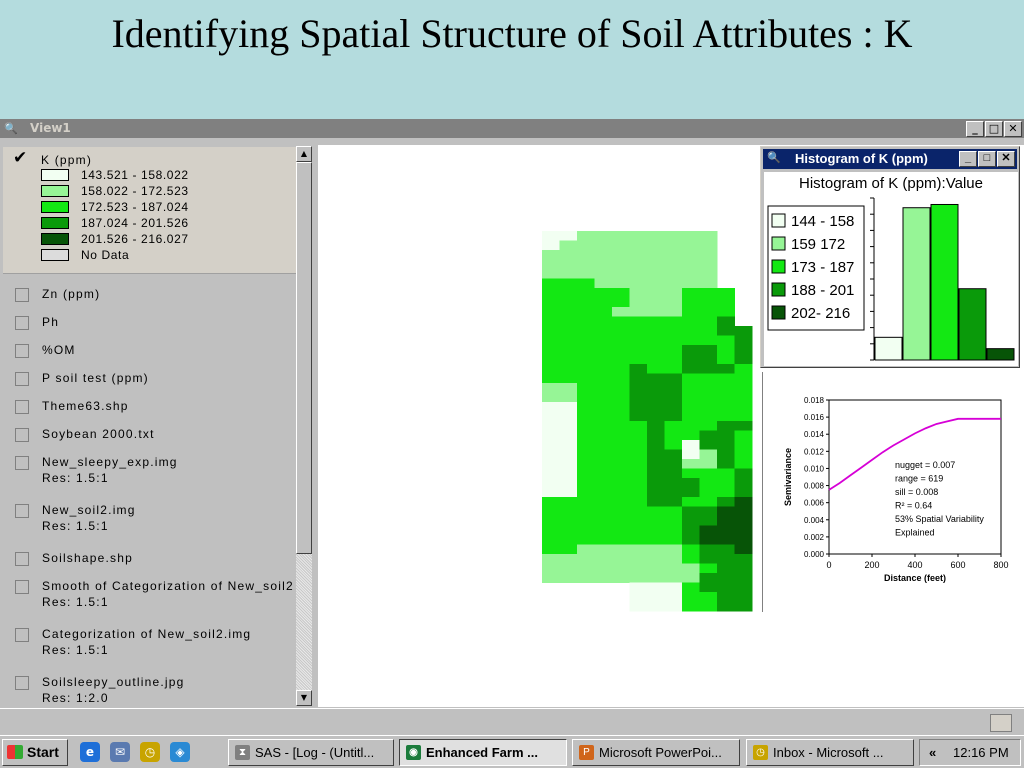 The height and width of the screenshot is (768, 1024). I want to click on theme-item: New_sleepy_exp.img Res: 1.5:1, so click(149, 471).